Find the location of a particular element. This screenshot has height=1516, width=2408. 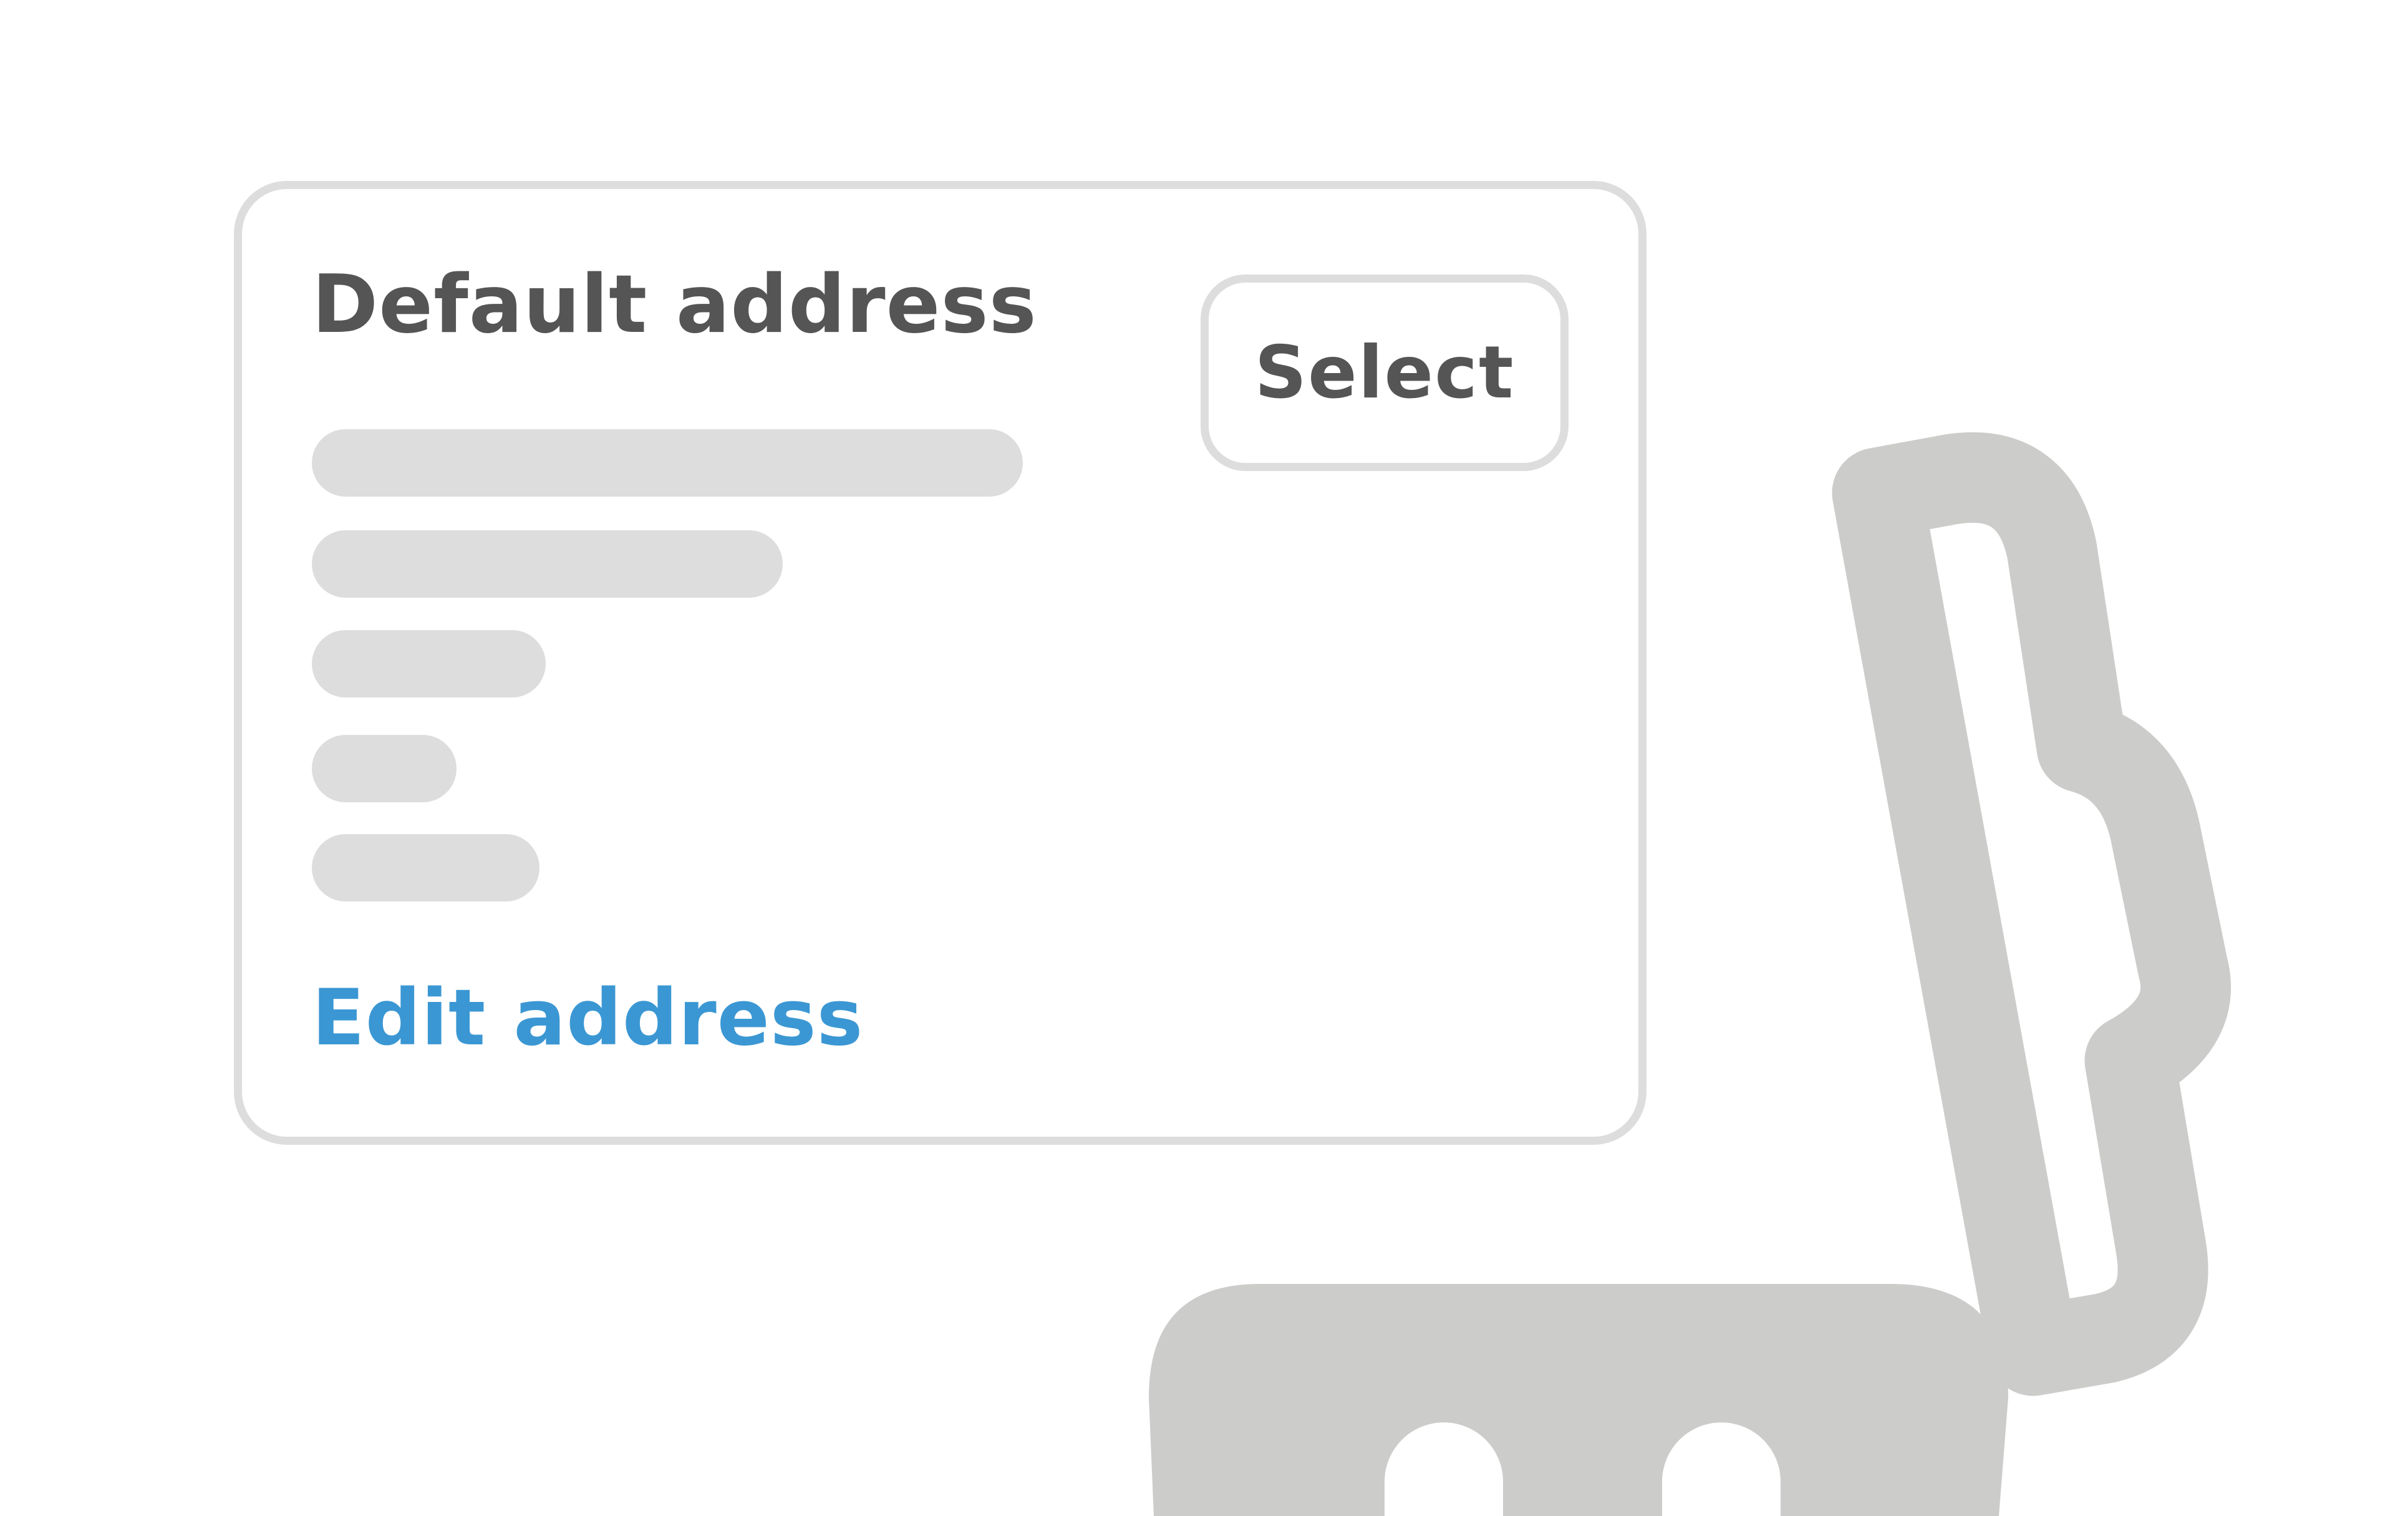

mailbox-lid is located at coordinates (2032, 914).